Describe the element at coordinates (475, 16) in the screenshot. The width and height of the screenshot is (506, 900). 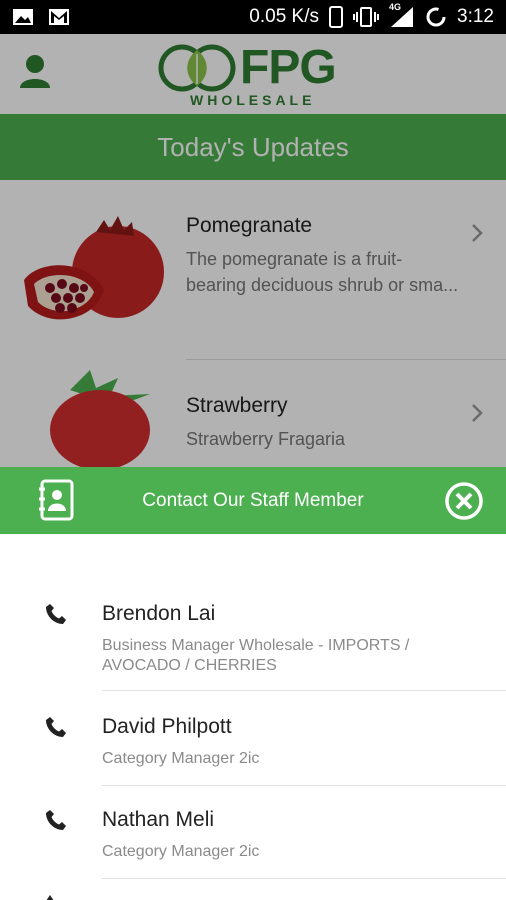
I see `clock: 3:12` at that location.